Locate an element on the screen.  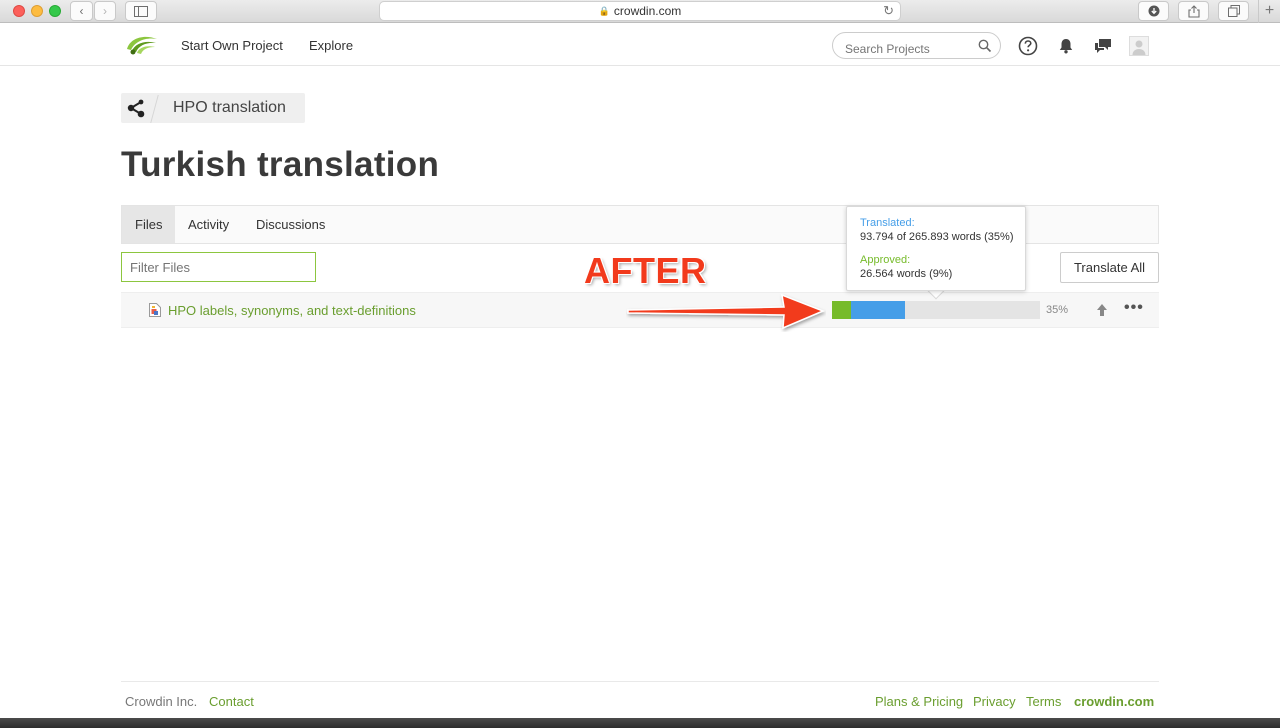
nav-start-own-project: Start Own Project is located at coordinates (232, 45).